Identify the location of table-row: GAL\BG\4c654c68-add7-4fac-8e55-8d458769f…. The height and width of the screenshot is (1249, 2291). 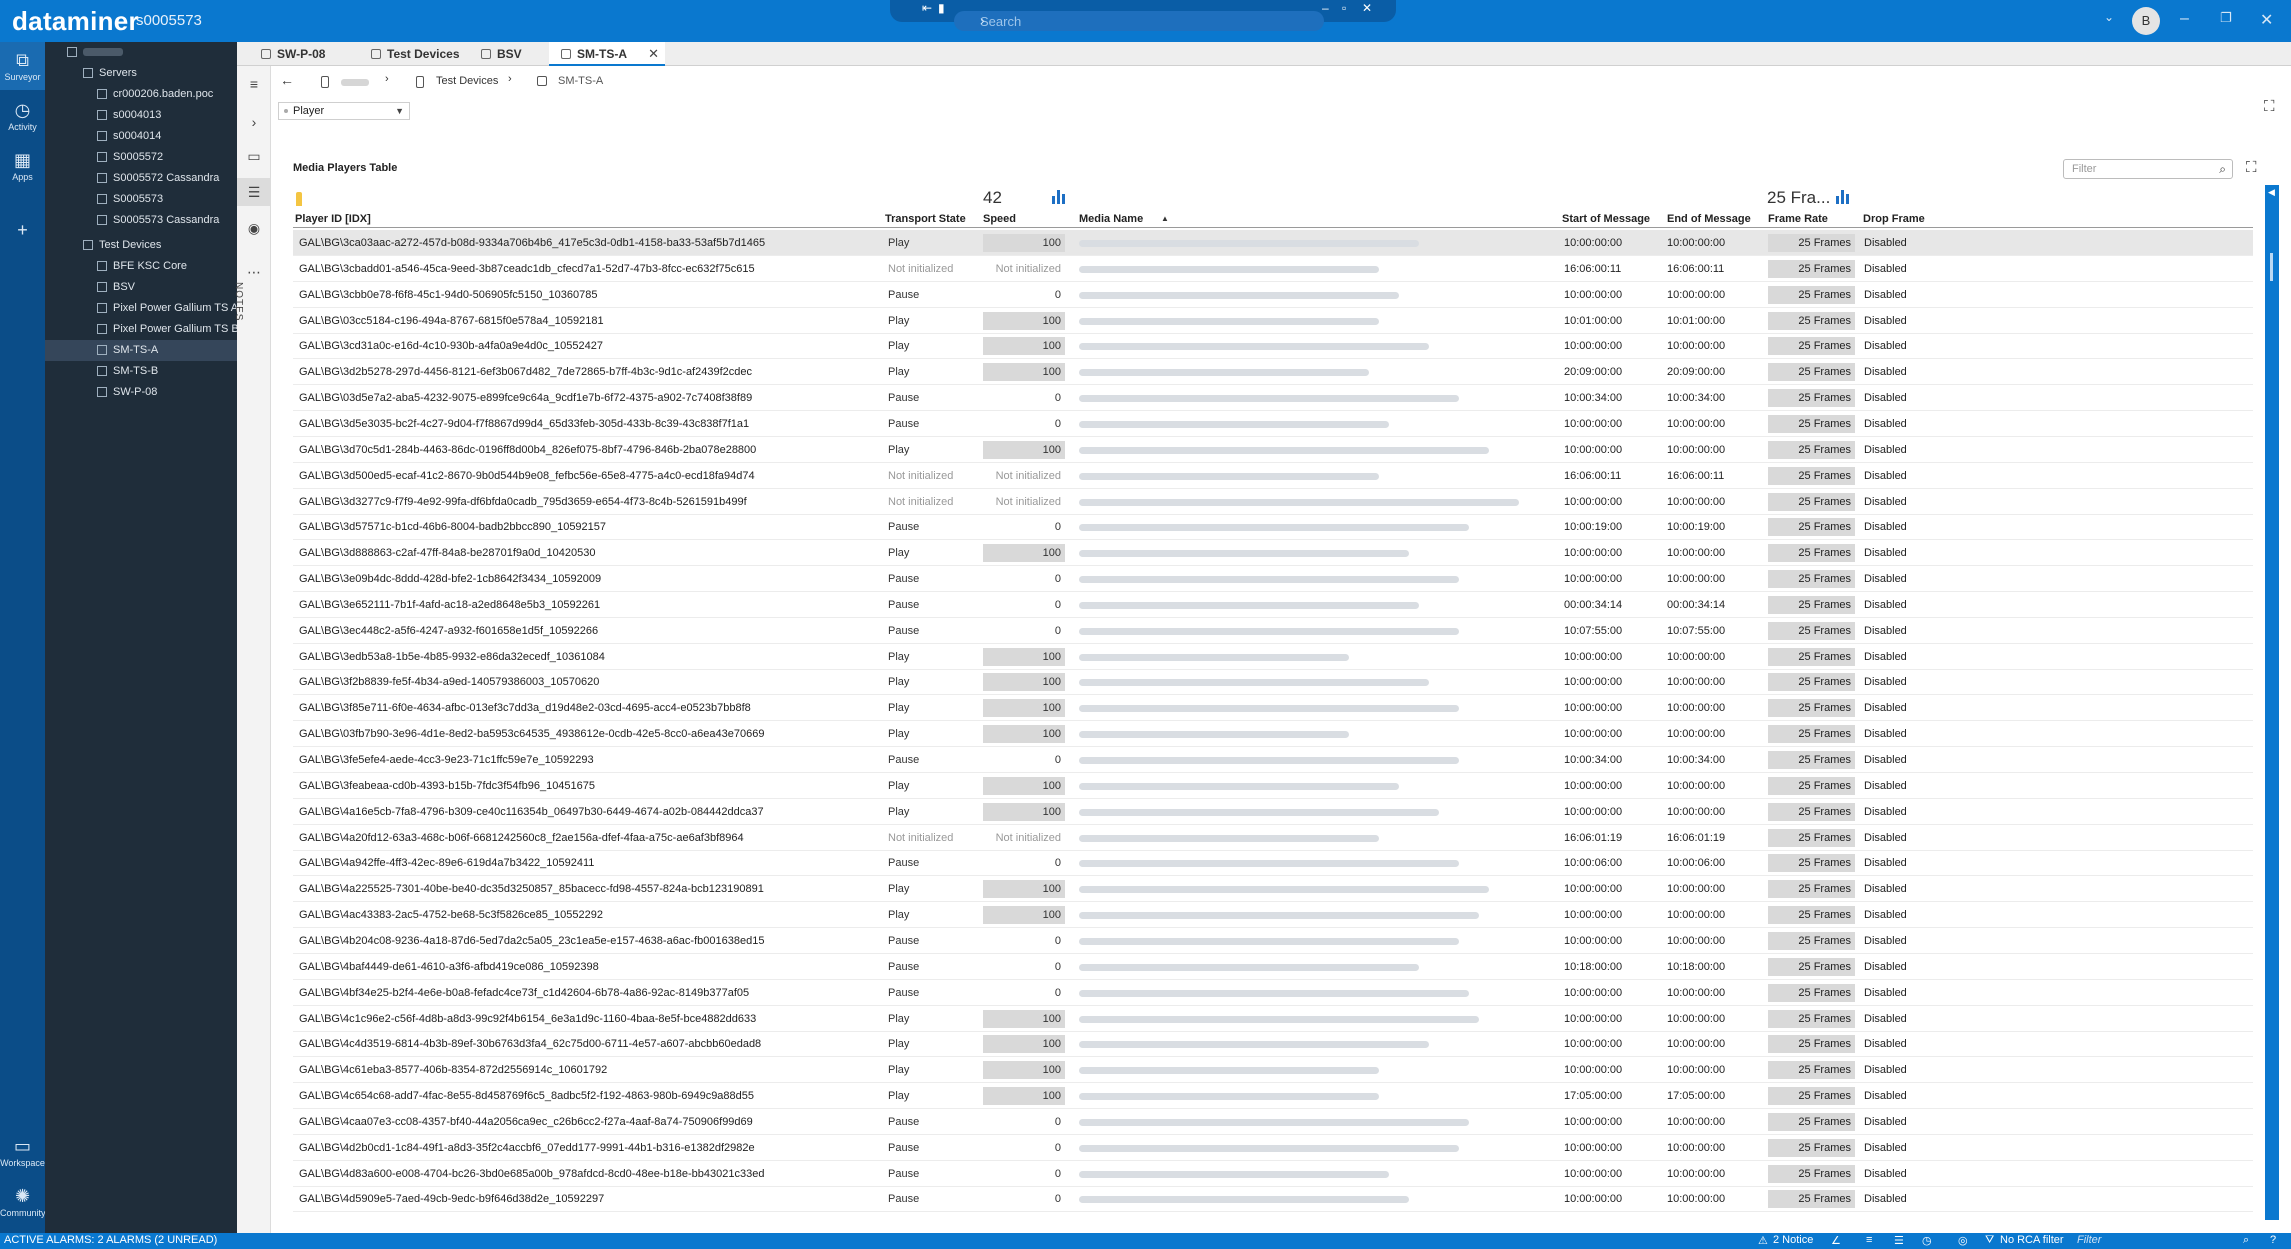
(1273, 1096).